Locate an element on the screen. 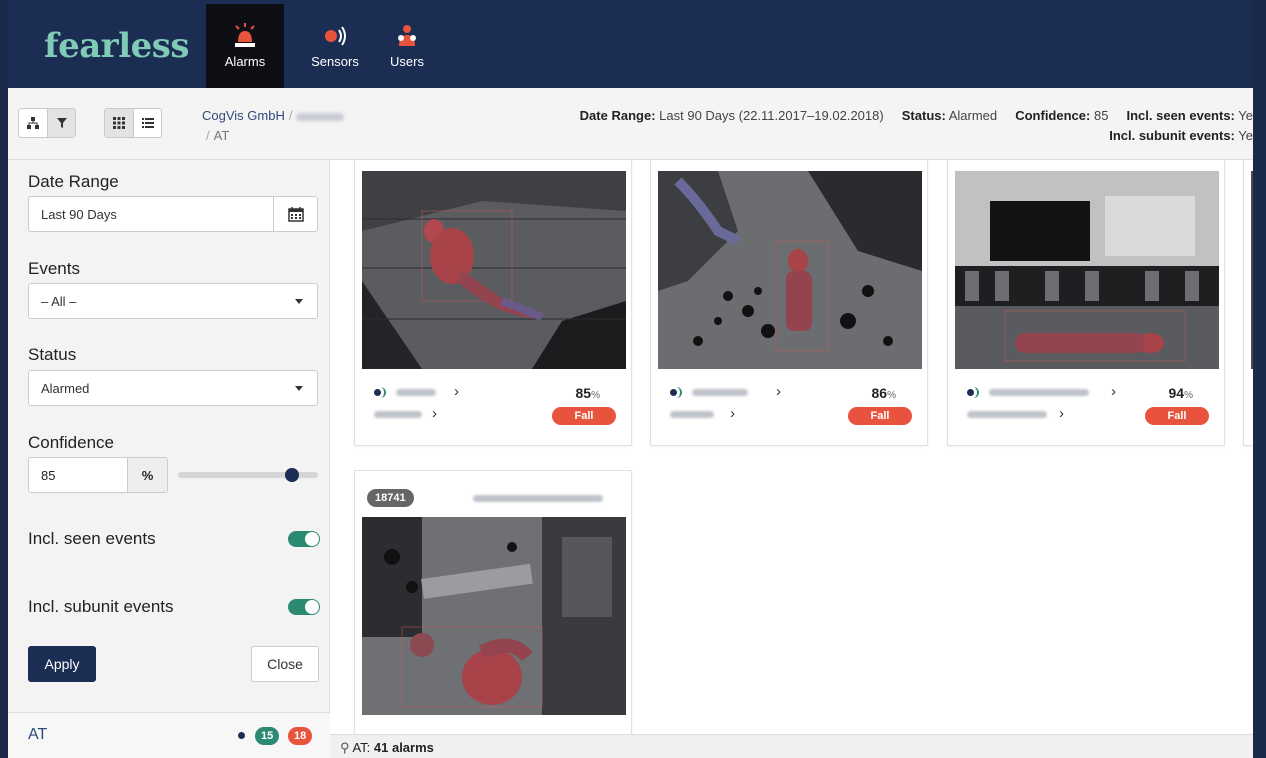 Image resolution: width=1266 pixels, height=758 pixels. summary-subunit-label: Incl. subunit events: is located at coordinates (1172, 135).